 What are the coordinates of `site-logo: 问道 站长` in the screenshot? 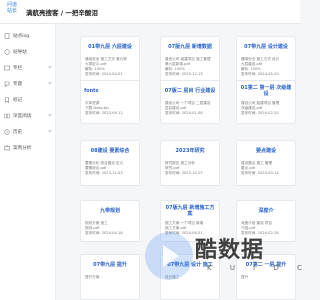 It's located at (12, 11).